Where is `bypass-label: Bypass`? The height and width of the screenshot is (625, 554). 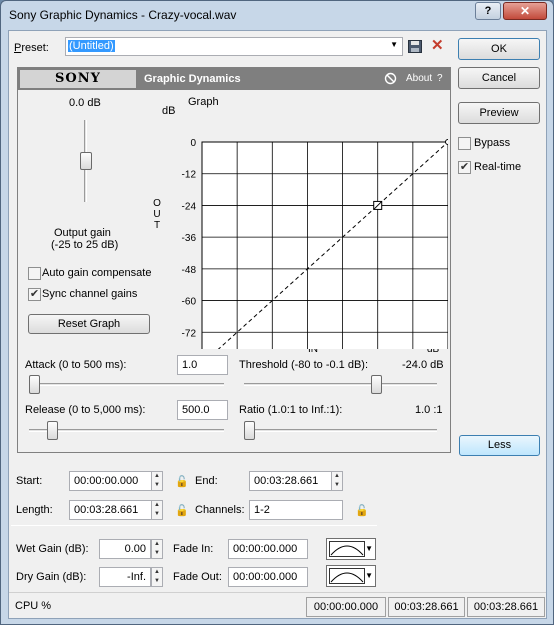 bypass-label: Bypass is located at coordinates (492, 143).